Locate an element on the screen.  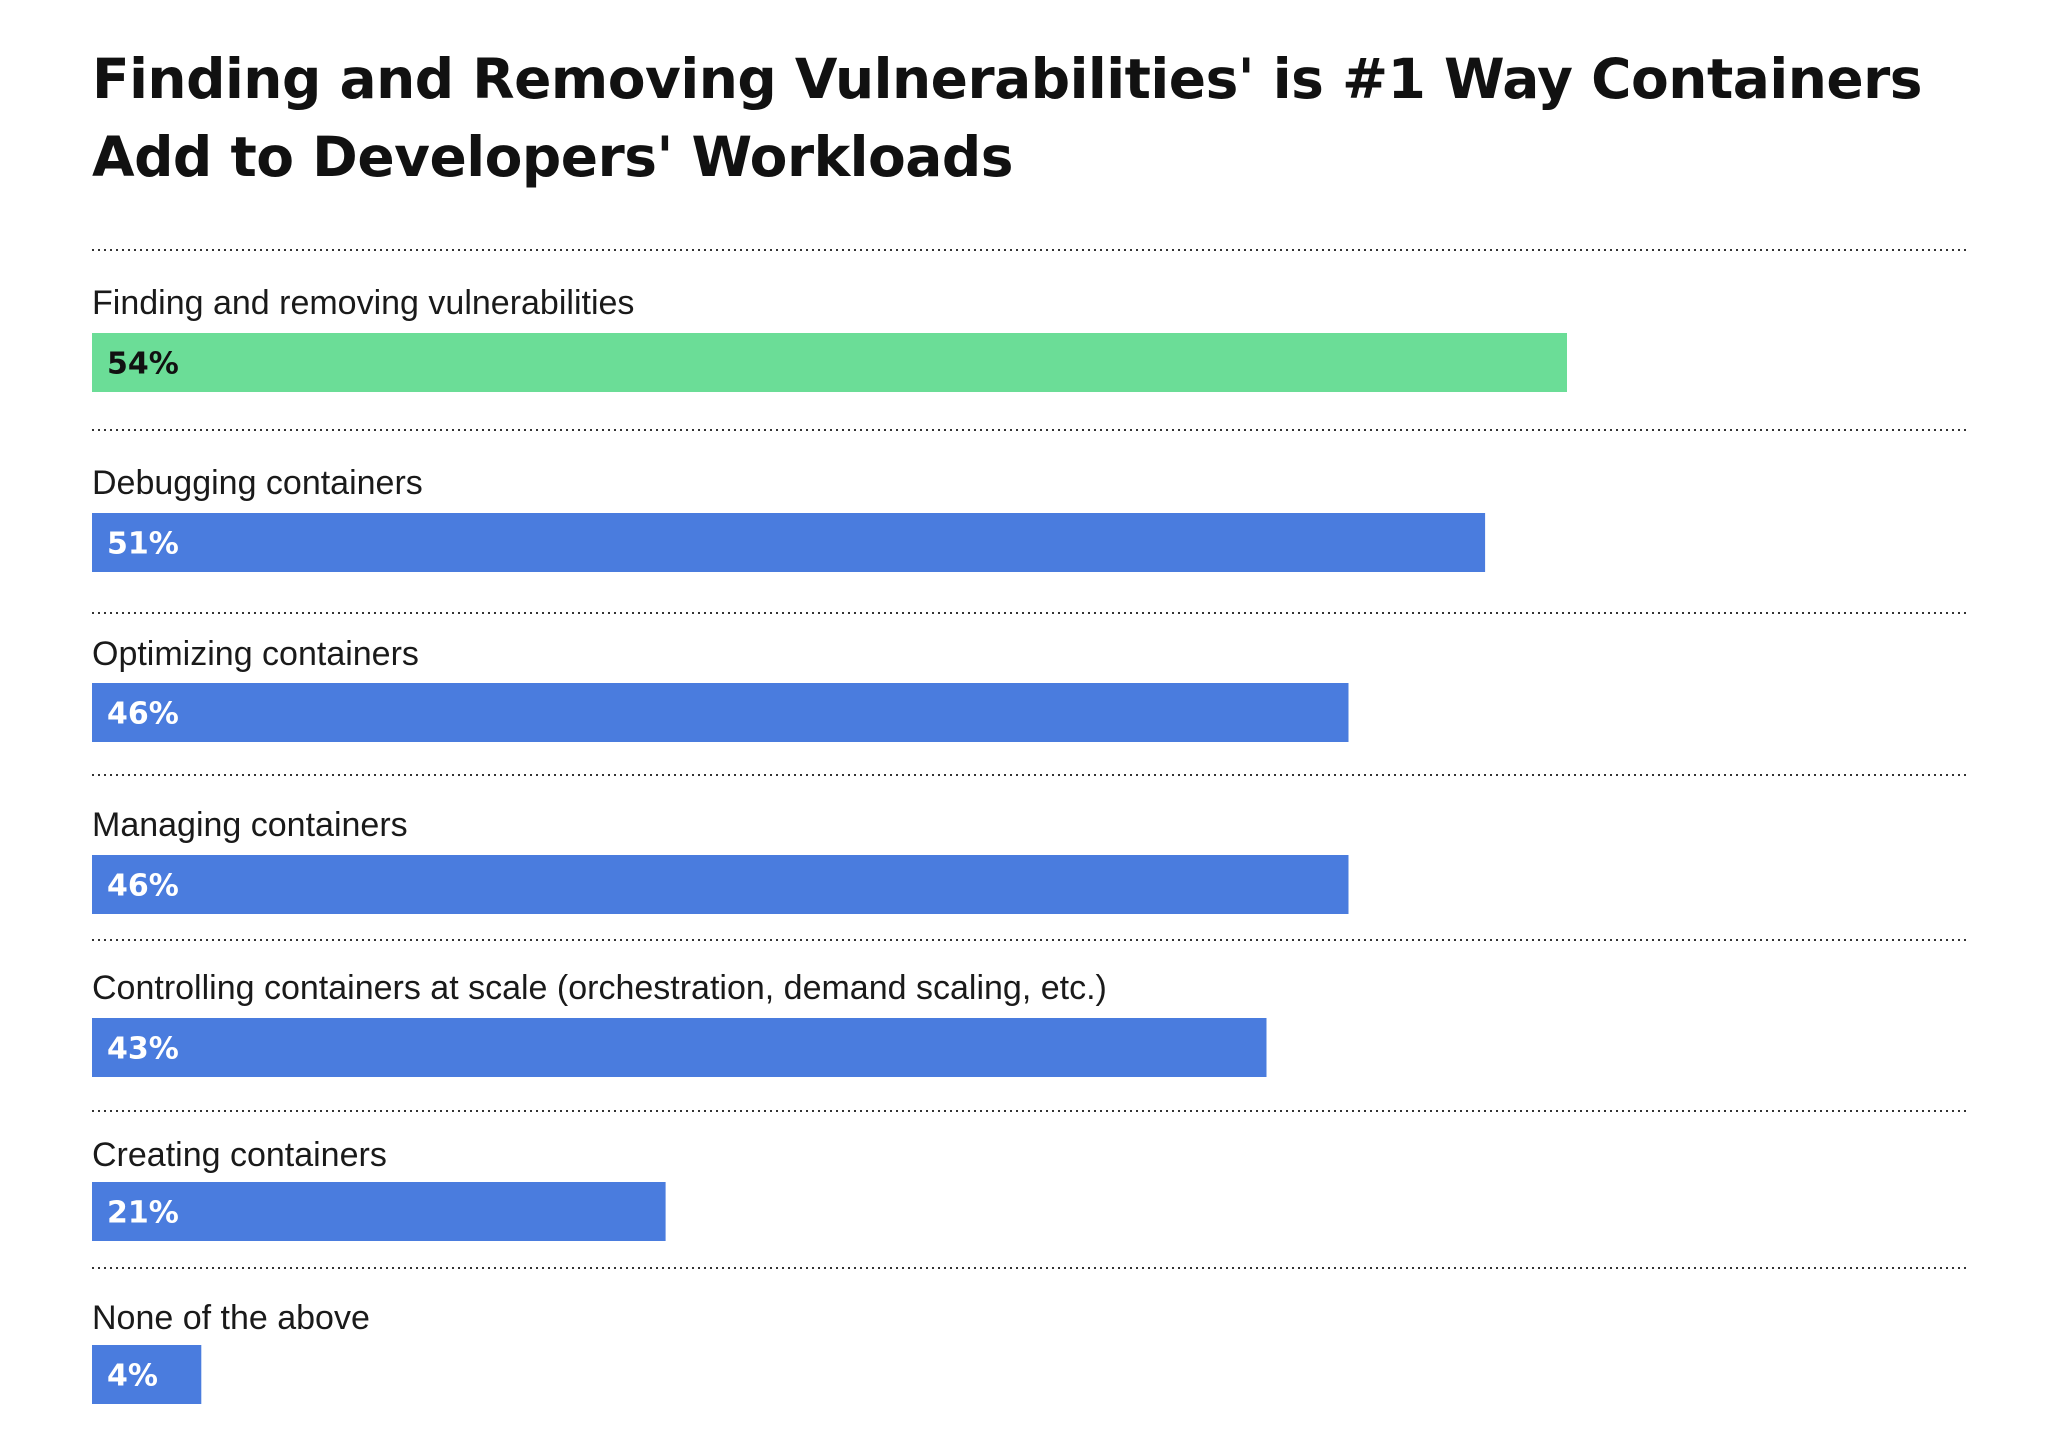
category-label: None of the above is located at coordinates (231, 1318).